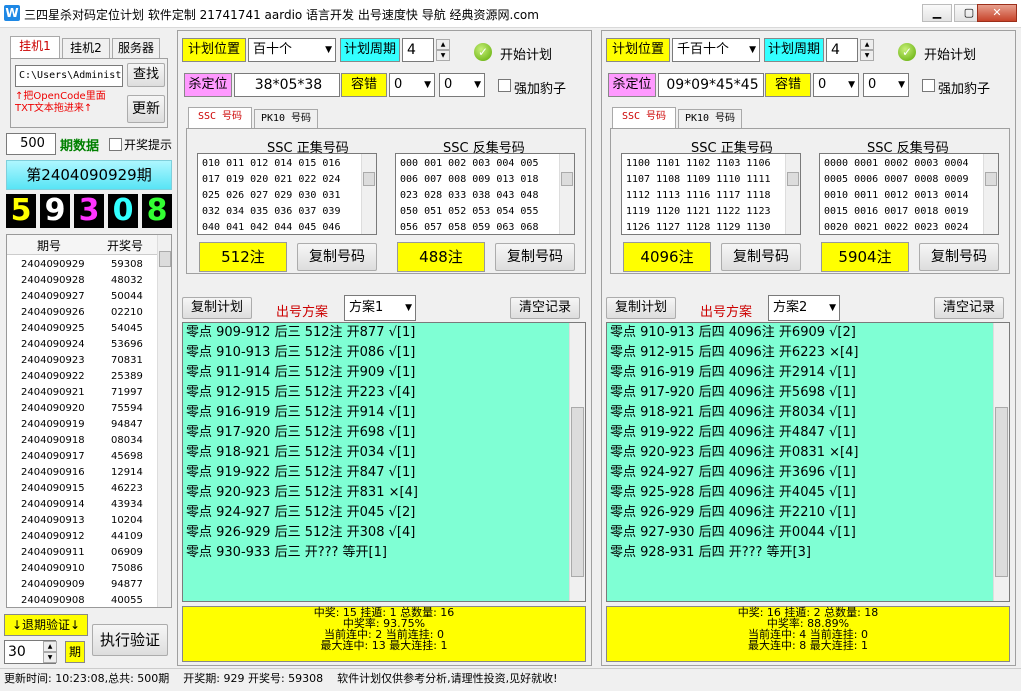 This screenshot has width=1021, height=691. What do you see at coordinates (82, 473) in the screenshot?
I see `history-row: 2404090916 12914` at bounding box center [82, 473].